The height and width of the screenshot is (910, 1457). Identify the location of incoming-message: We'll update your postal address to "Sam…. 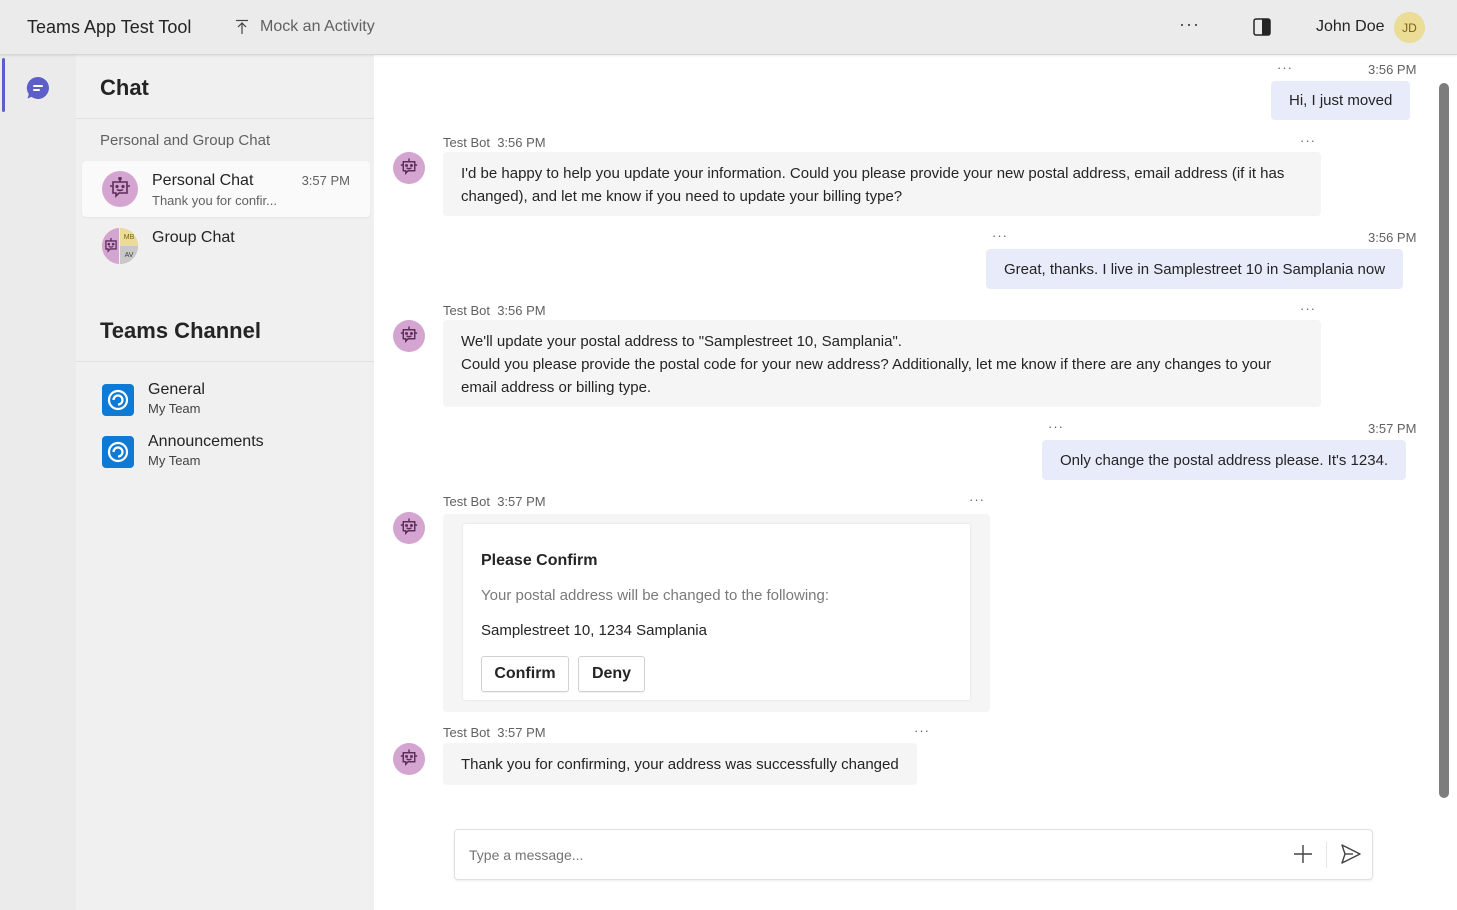
(882, 363).